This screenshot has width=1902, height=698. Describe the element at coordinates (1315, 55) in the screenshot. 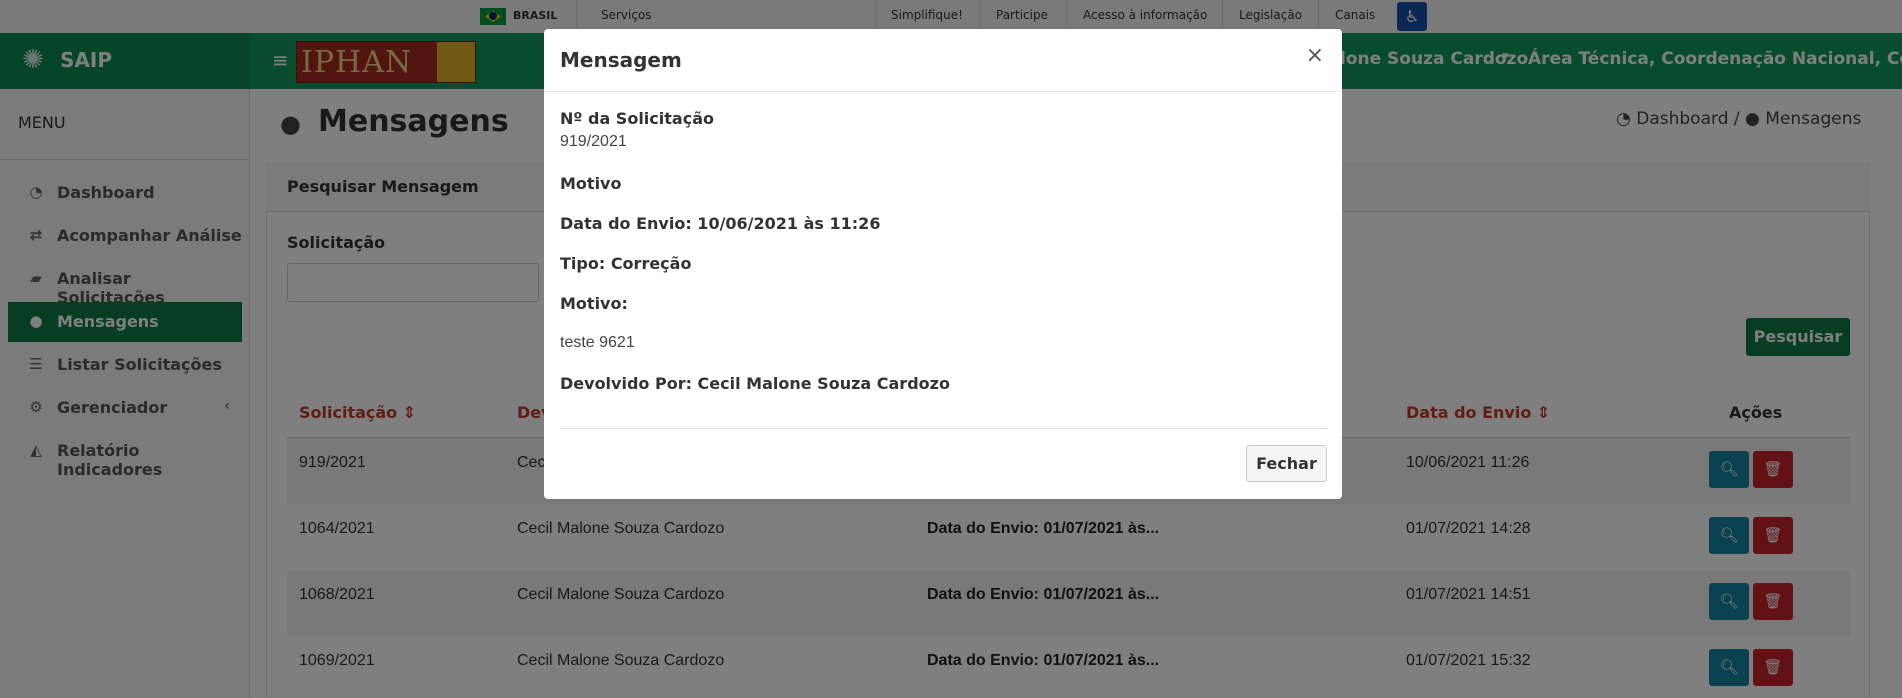

I see `close-icon: ×` at that location.